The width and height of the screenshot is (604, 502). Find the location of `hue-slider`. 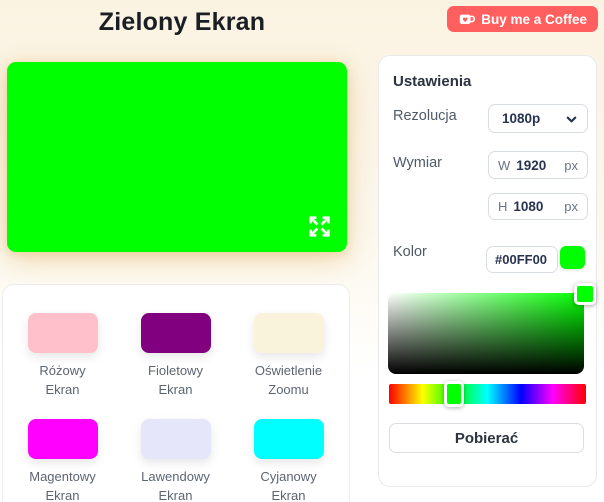

hue-slider is located at coordinates (487, 394).